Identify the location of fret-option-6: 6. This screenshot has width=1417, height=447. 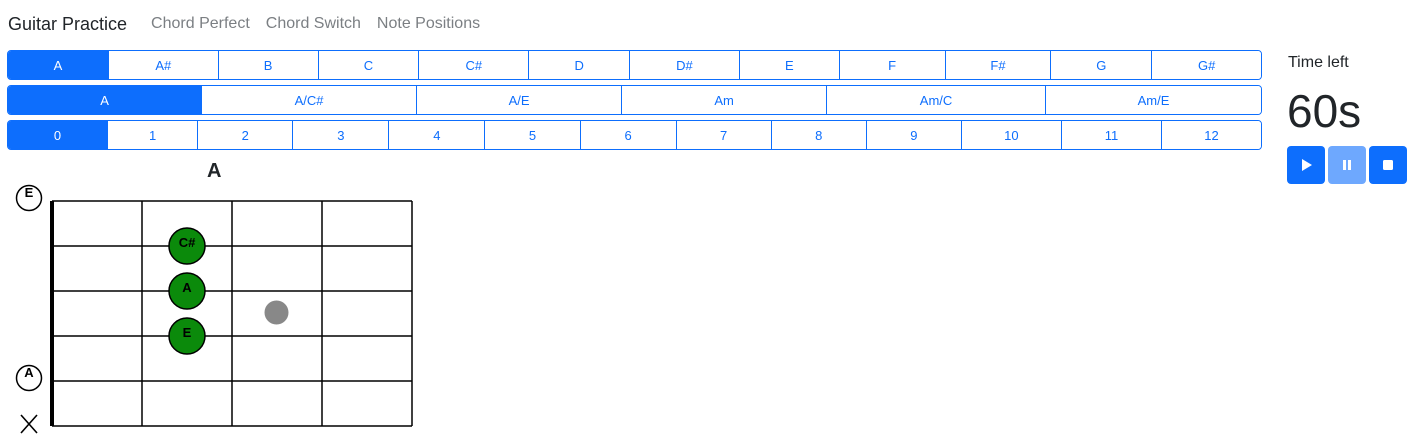
(627, 135).